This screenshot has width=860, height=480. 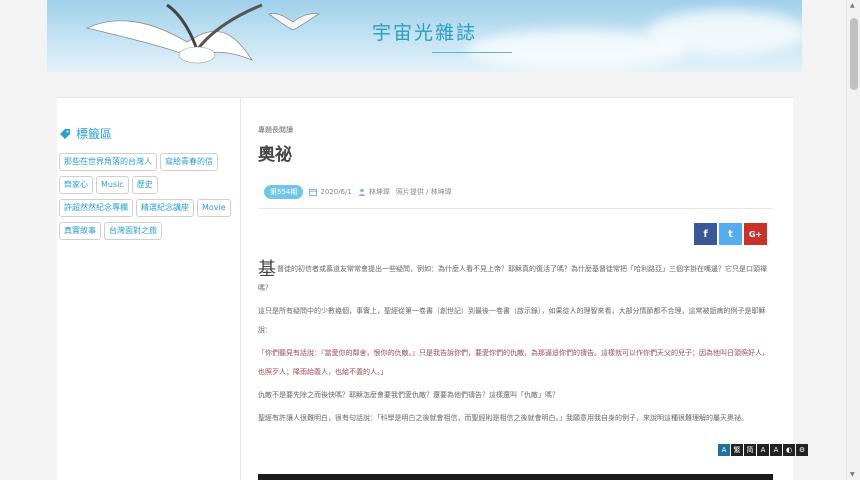 What do you see at coordinates (275, 130) in the screenshot?
I see `article-category: 專題長閱讀` at bounding box center [275, 130].